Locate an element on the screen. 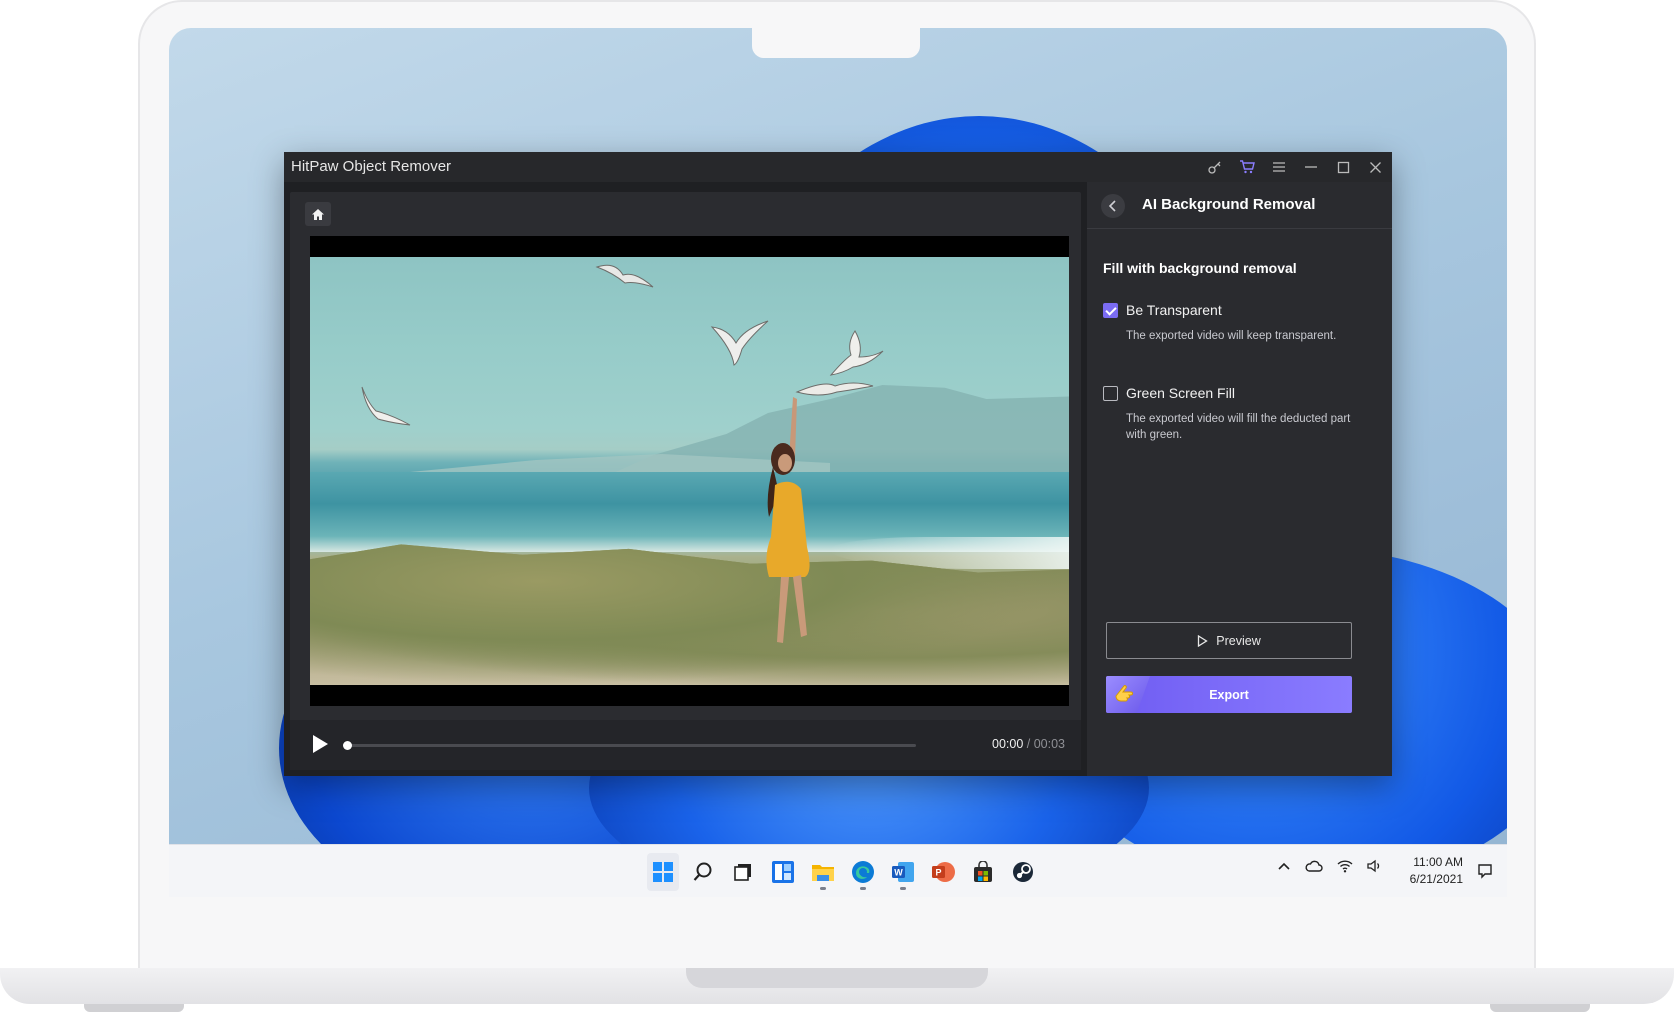  taskbar-apps: W P is located at coordinates (843, 872).